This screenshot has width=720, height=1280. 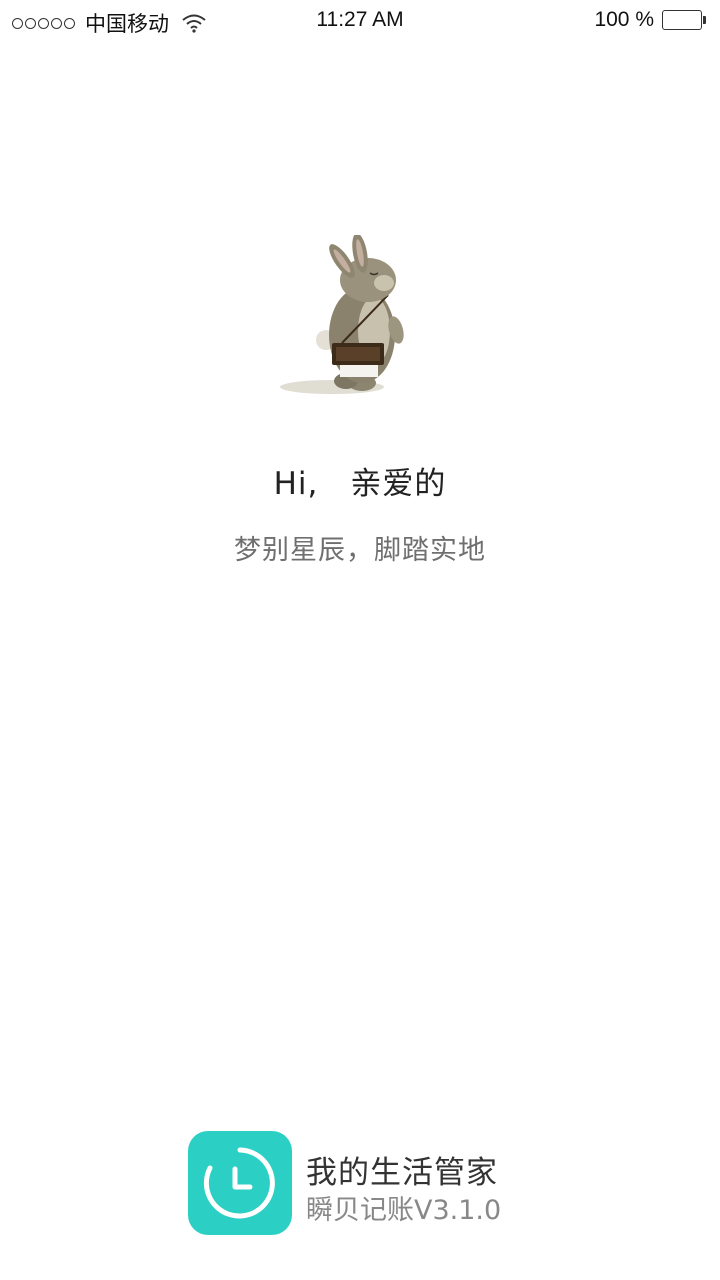 I want to click on battery-percentage: 100 %, so click(x=624, y=19).